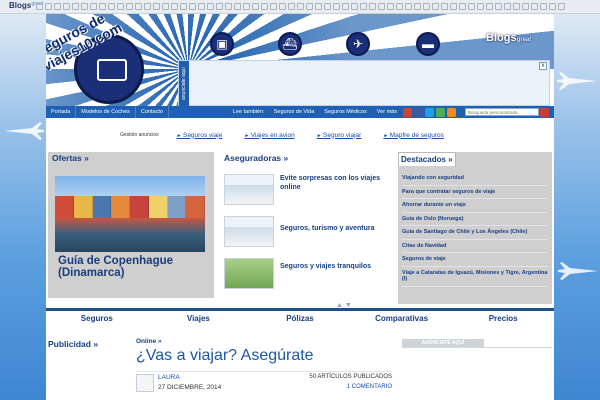  I want to click on copenhague-photo, so click(130, 214).